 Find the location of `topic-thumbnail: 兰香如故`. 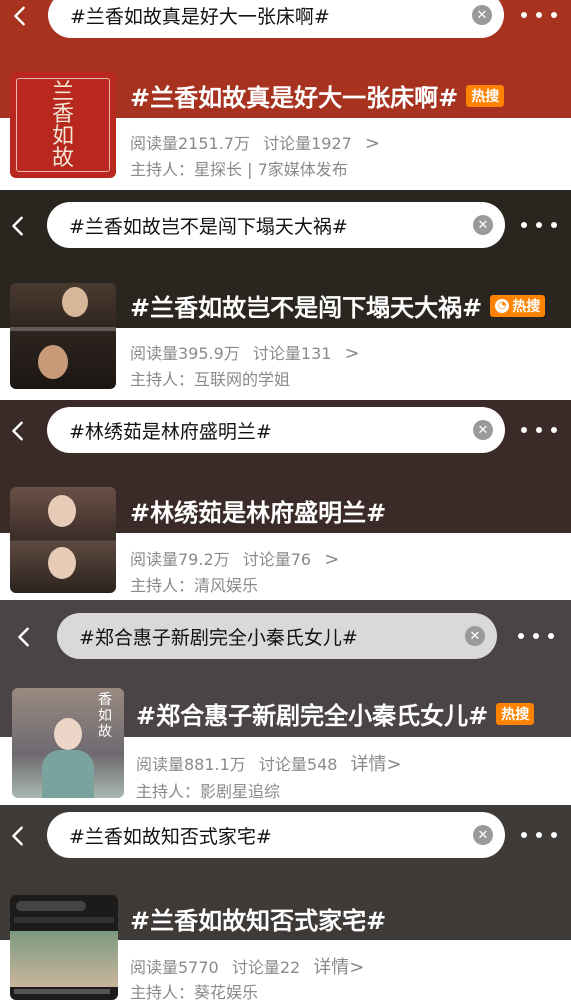

topic-thumbnail: 兰香如故 is located at coordinates (63, 125).